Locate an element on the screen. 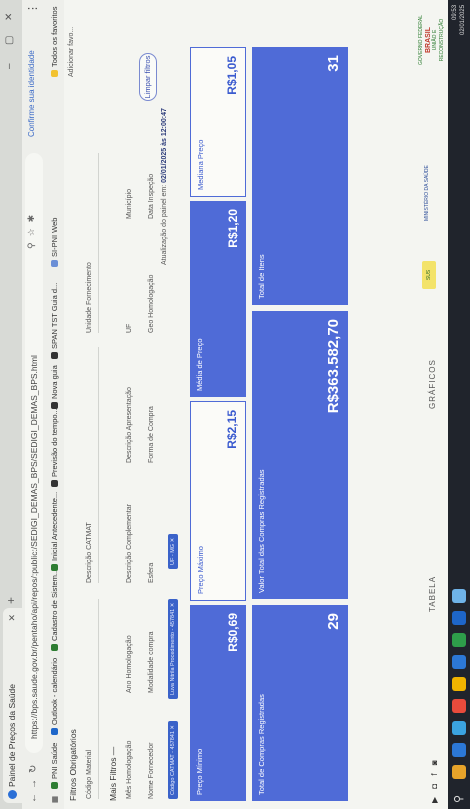 The height and width of the screenshot is (809, 470). more-filters-toggle: Mais Filtros — is located at coordinates (113, 774).